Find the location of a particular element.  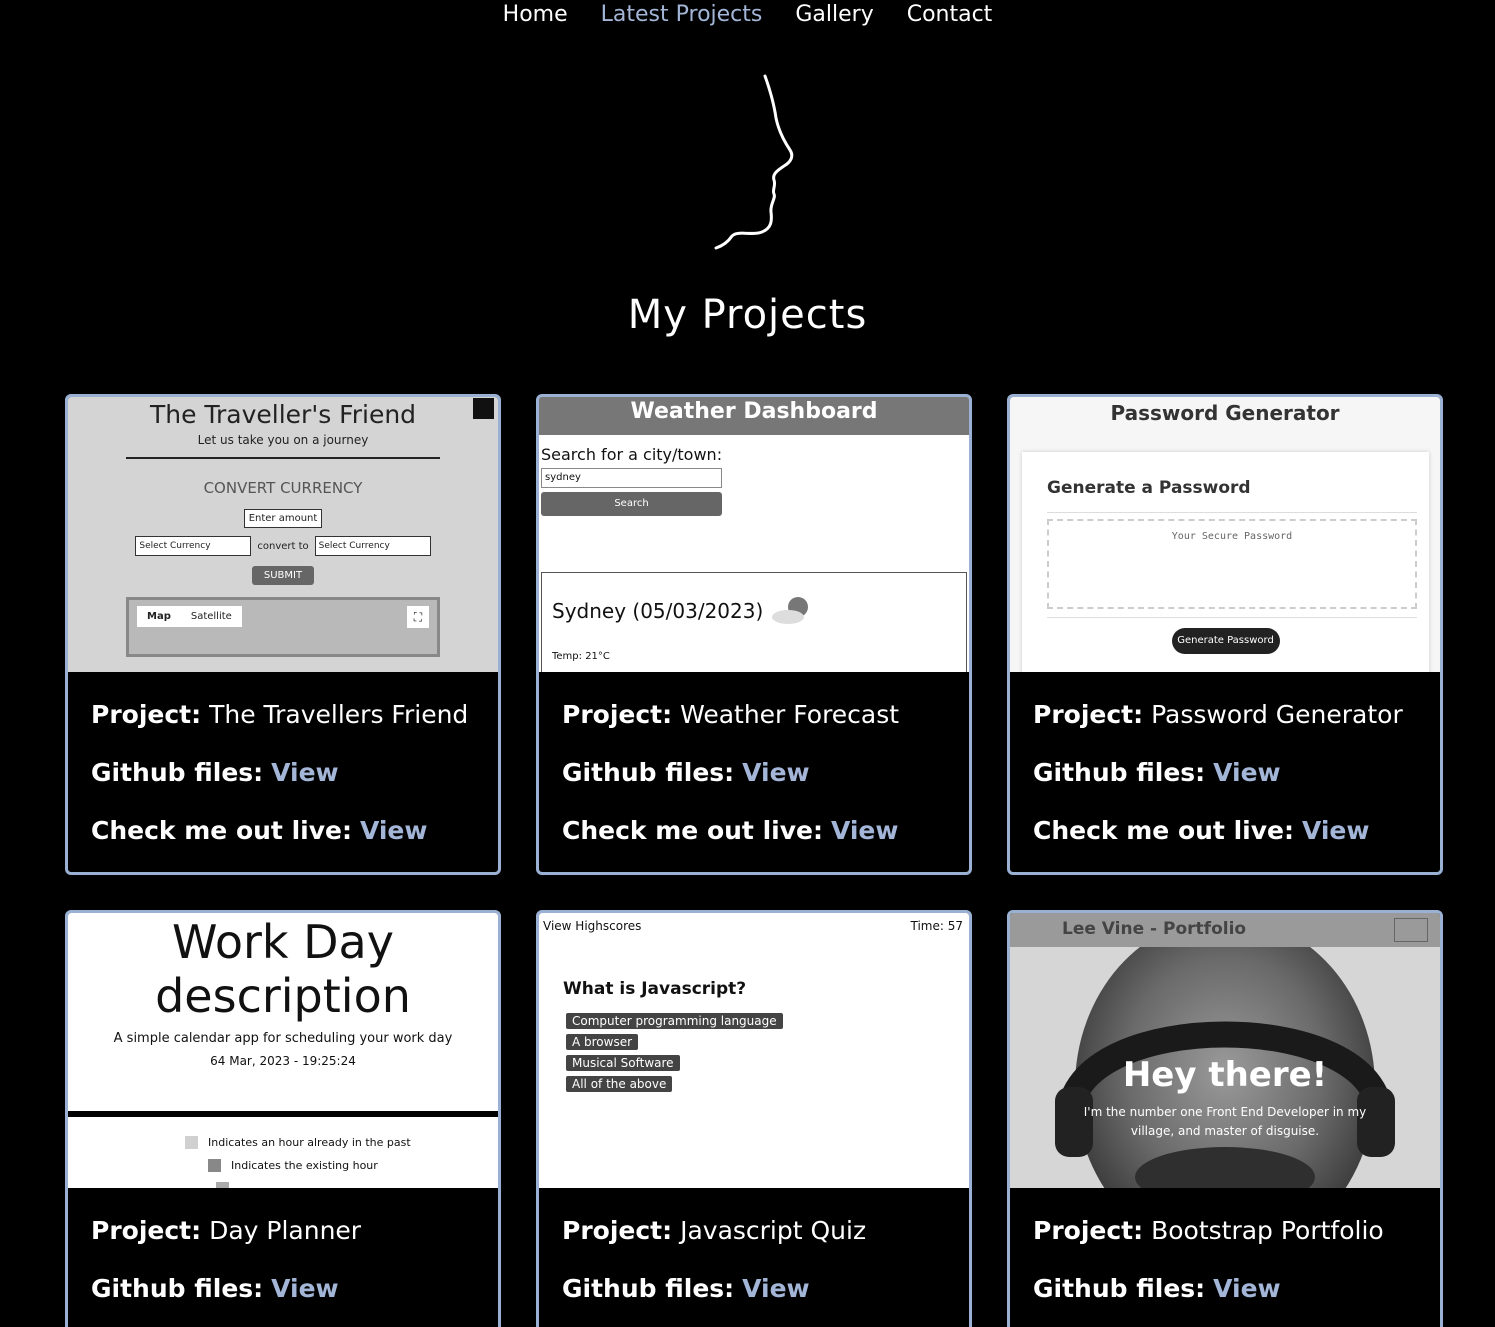

thumb-forecast-box: Sydney (05/03/2023) Temp: 21°C is located at coordinates (754, 622).